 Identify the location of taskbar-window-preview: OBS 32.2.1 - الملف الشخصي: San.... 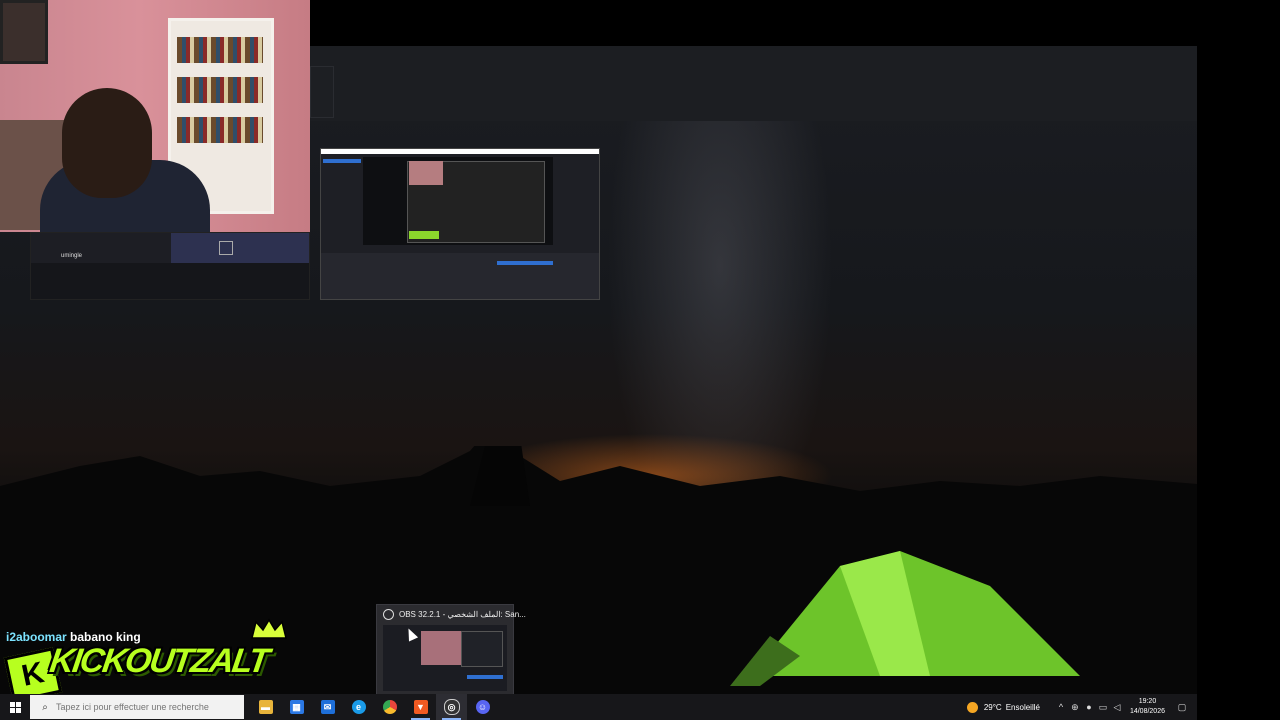
(451, 650).